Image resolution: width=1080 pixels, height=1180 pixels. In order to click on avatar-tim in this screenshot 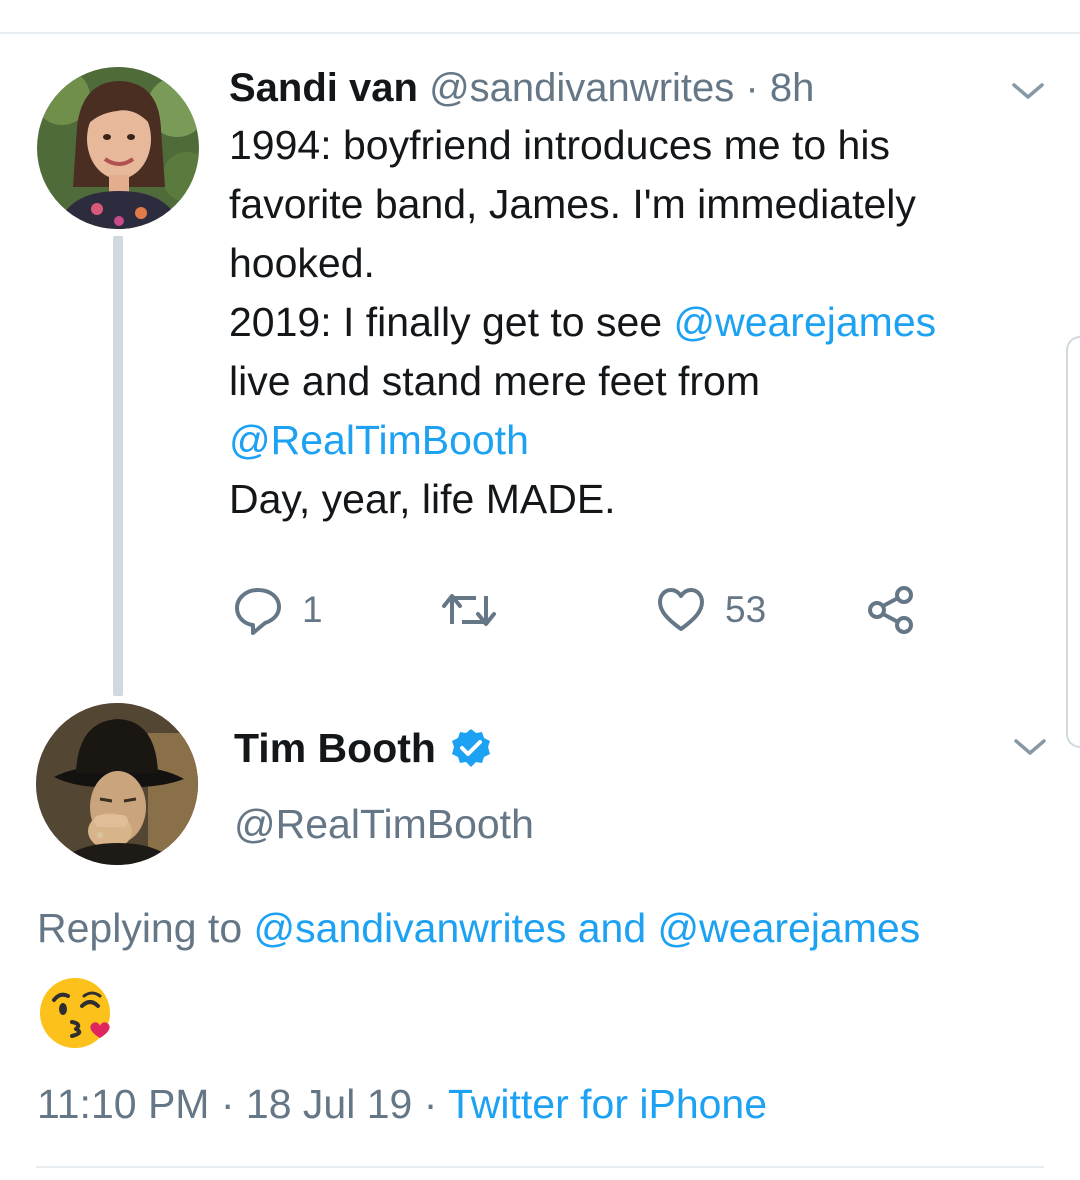, I will do `click(117, 784)`.